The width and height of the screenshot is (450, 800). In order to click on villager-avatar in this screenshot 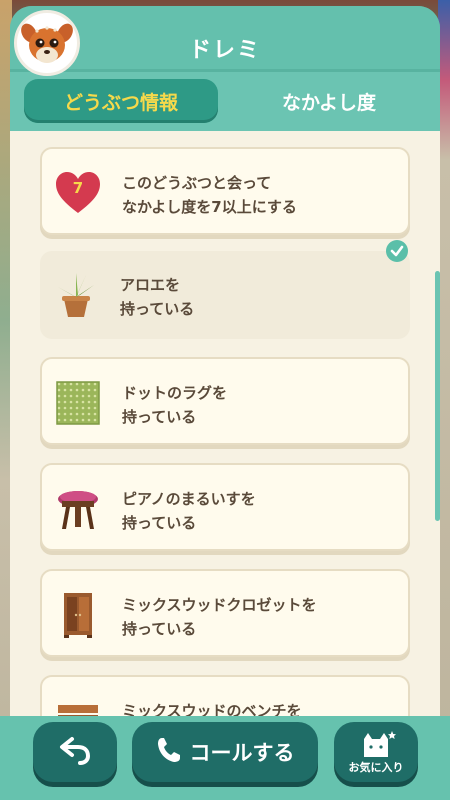, I will do `click(47, 43)`.